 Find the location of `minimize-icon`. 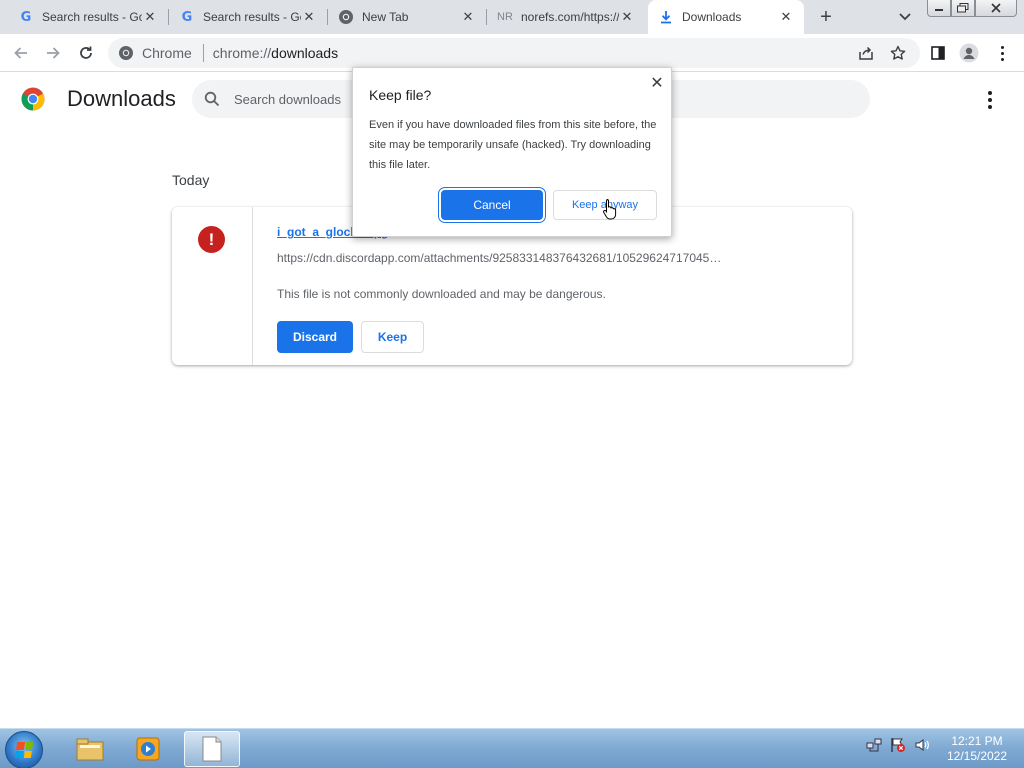

minimize-icon is located at coordinates (939, 8).